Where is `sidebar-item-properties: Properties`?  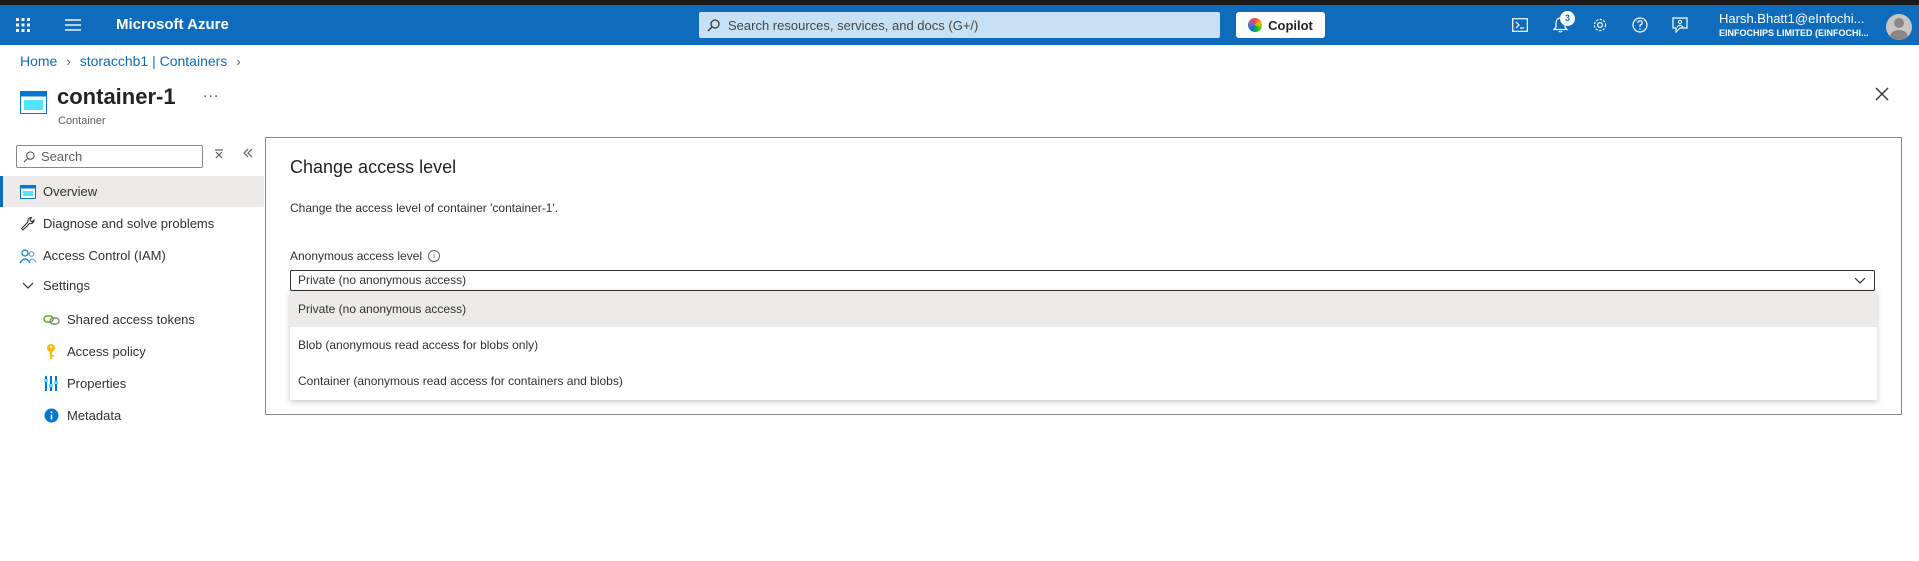 sidebar-item-properties: Properties is located at coordinates (132, 383).